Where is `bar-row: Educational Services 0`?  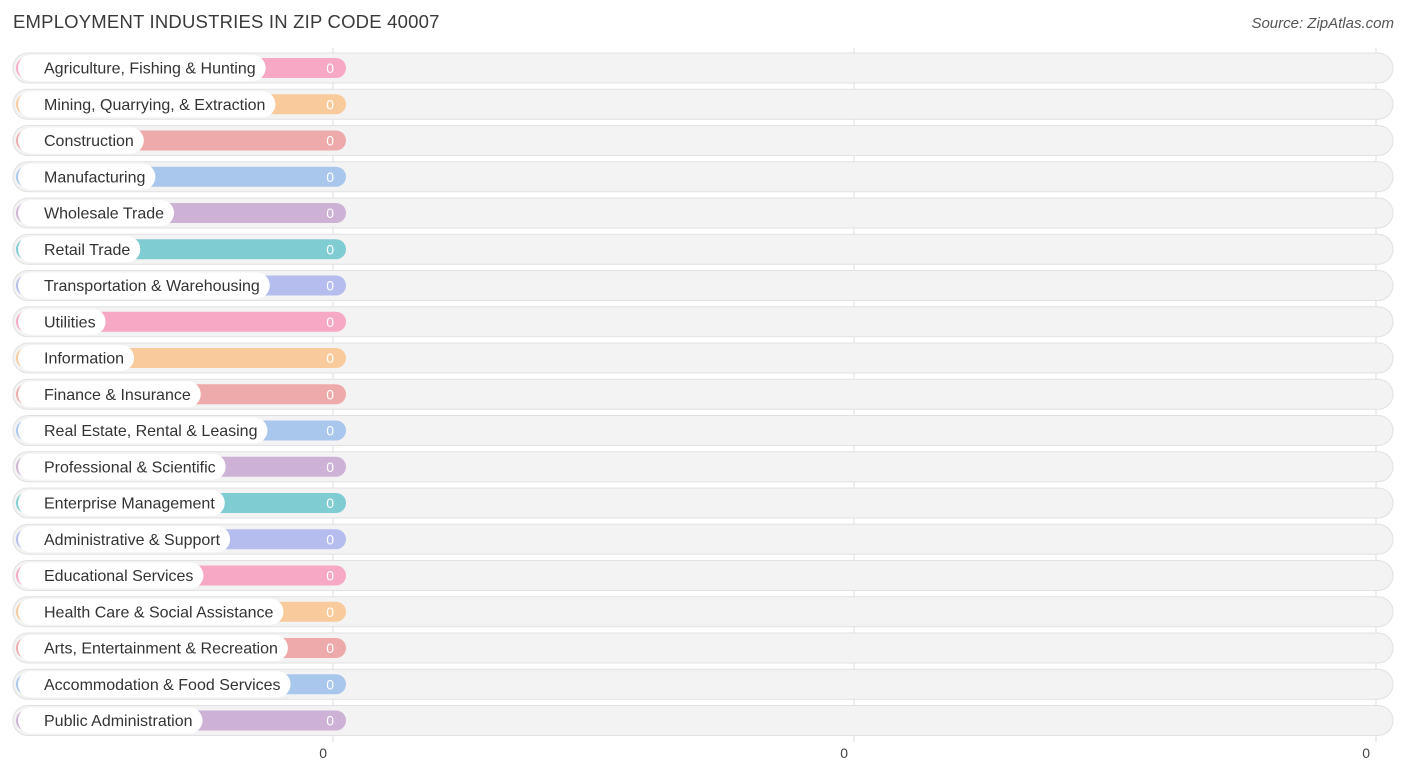
bar-row: Educational Services 0 is located at coordinates (703, 575).